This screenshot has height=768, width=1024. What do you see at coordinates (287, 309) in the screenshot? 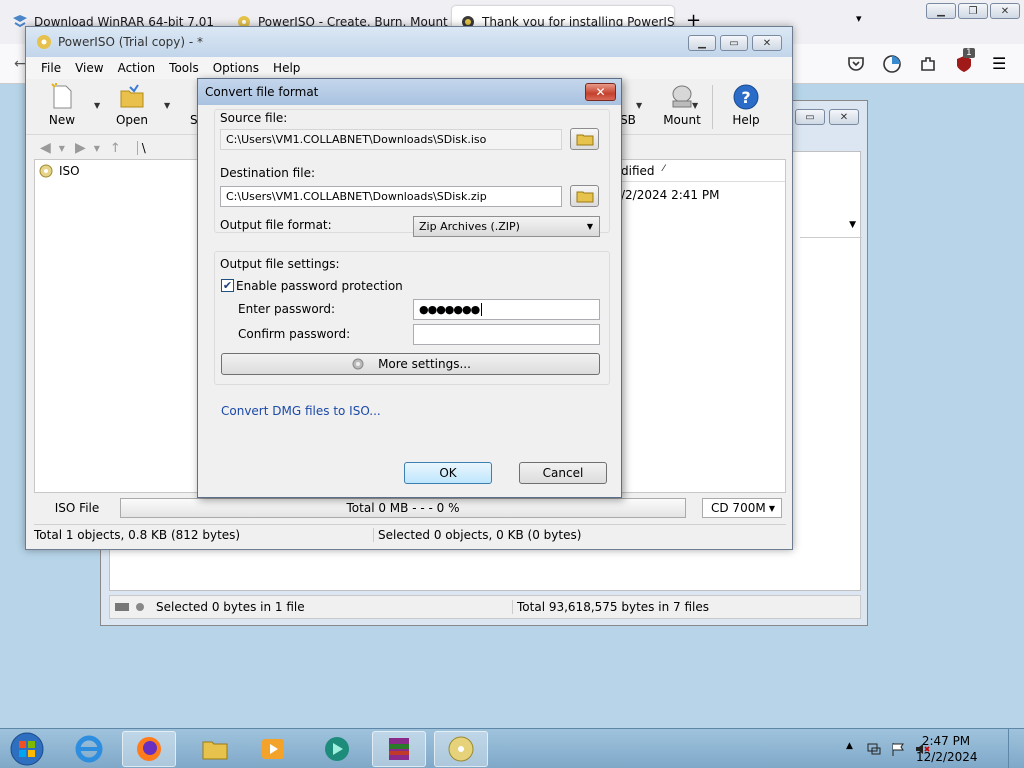
I see `enter-password-label: Enter password:` at bounding box center [287, 309].